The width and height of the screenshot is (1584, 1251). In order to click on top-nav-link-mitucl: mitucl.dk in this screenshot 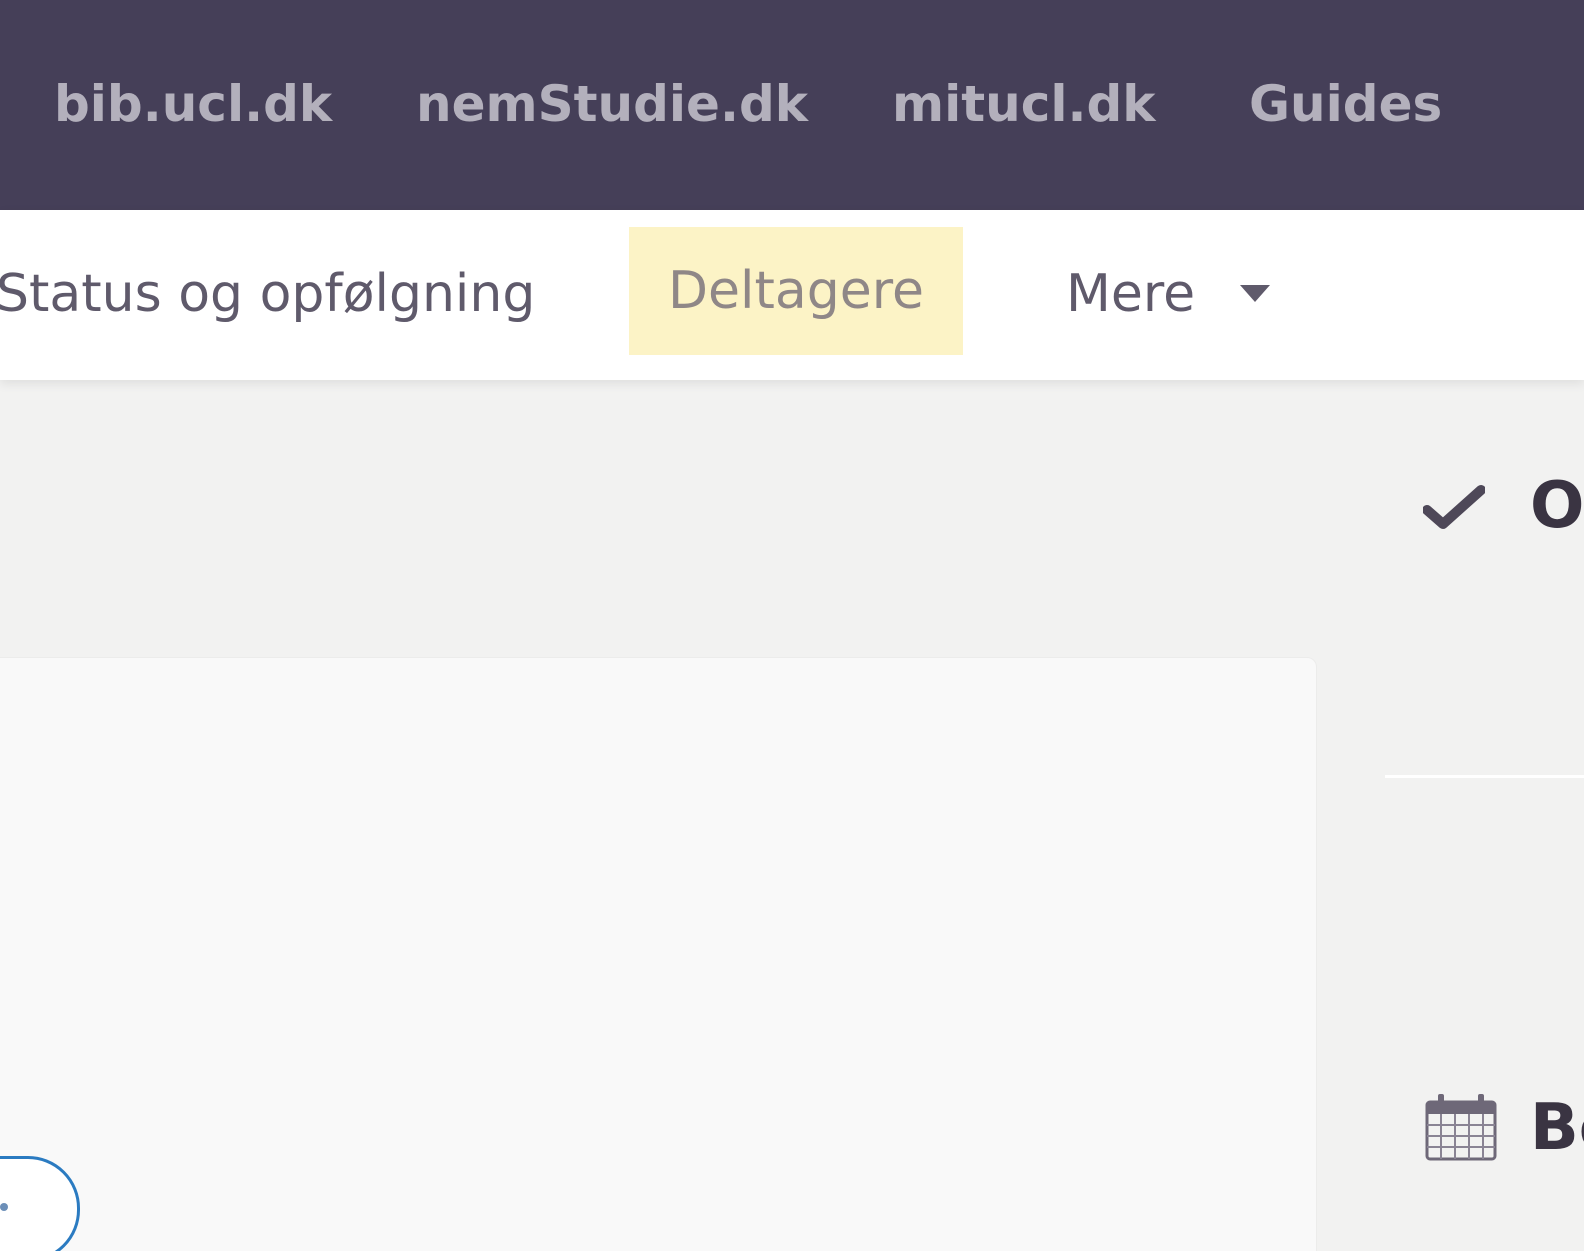, I will do `click(1024, 104)`.